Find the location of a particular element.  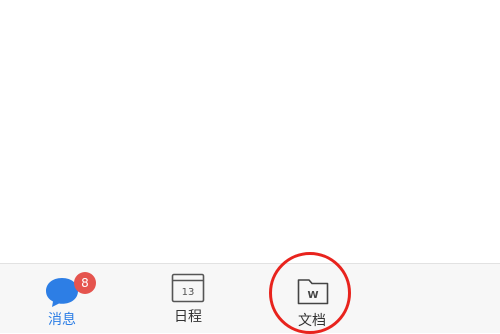

unread-badge: 8 is located at coordinates (85, 283).